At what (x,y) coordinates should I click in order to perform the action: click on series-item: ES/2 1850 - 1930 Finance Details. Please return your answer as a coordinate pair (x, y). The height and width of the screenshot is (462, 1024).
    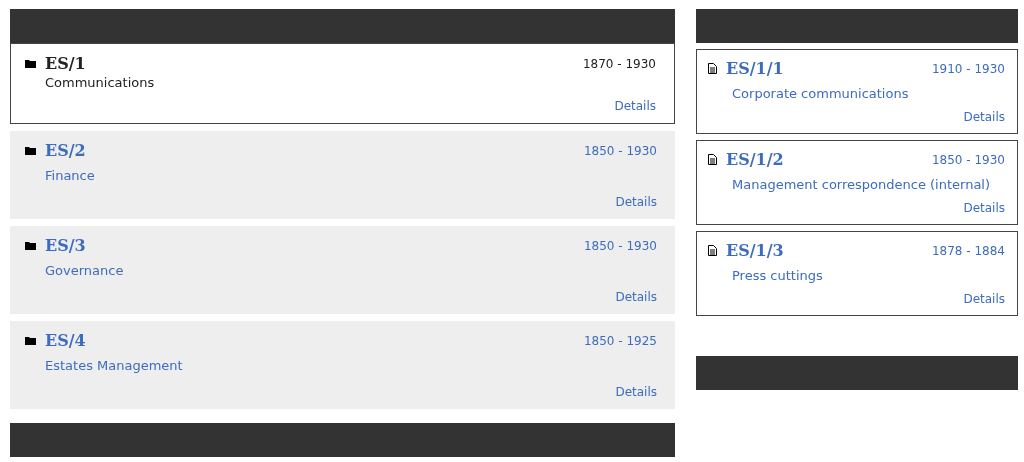
    Looking at the image, I should click on (342, 175).